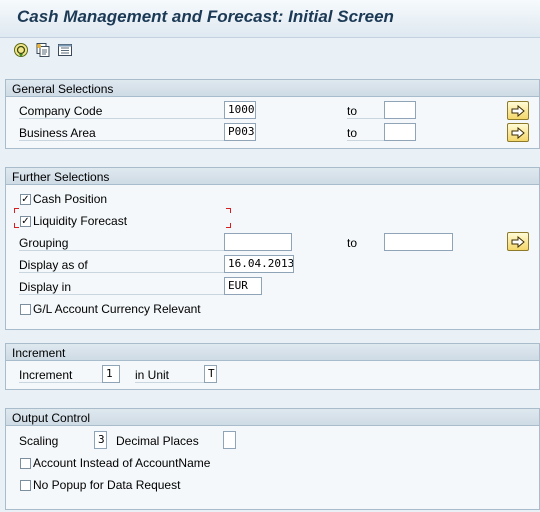  Describe the element at coordinates (100, 440) in the screenshot. I see `scaling-input: 3` at that location.